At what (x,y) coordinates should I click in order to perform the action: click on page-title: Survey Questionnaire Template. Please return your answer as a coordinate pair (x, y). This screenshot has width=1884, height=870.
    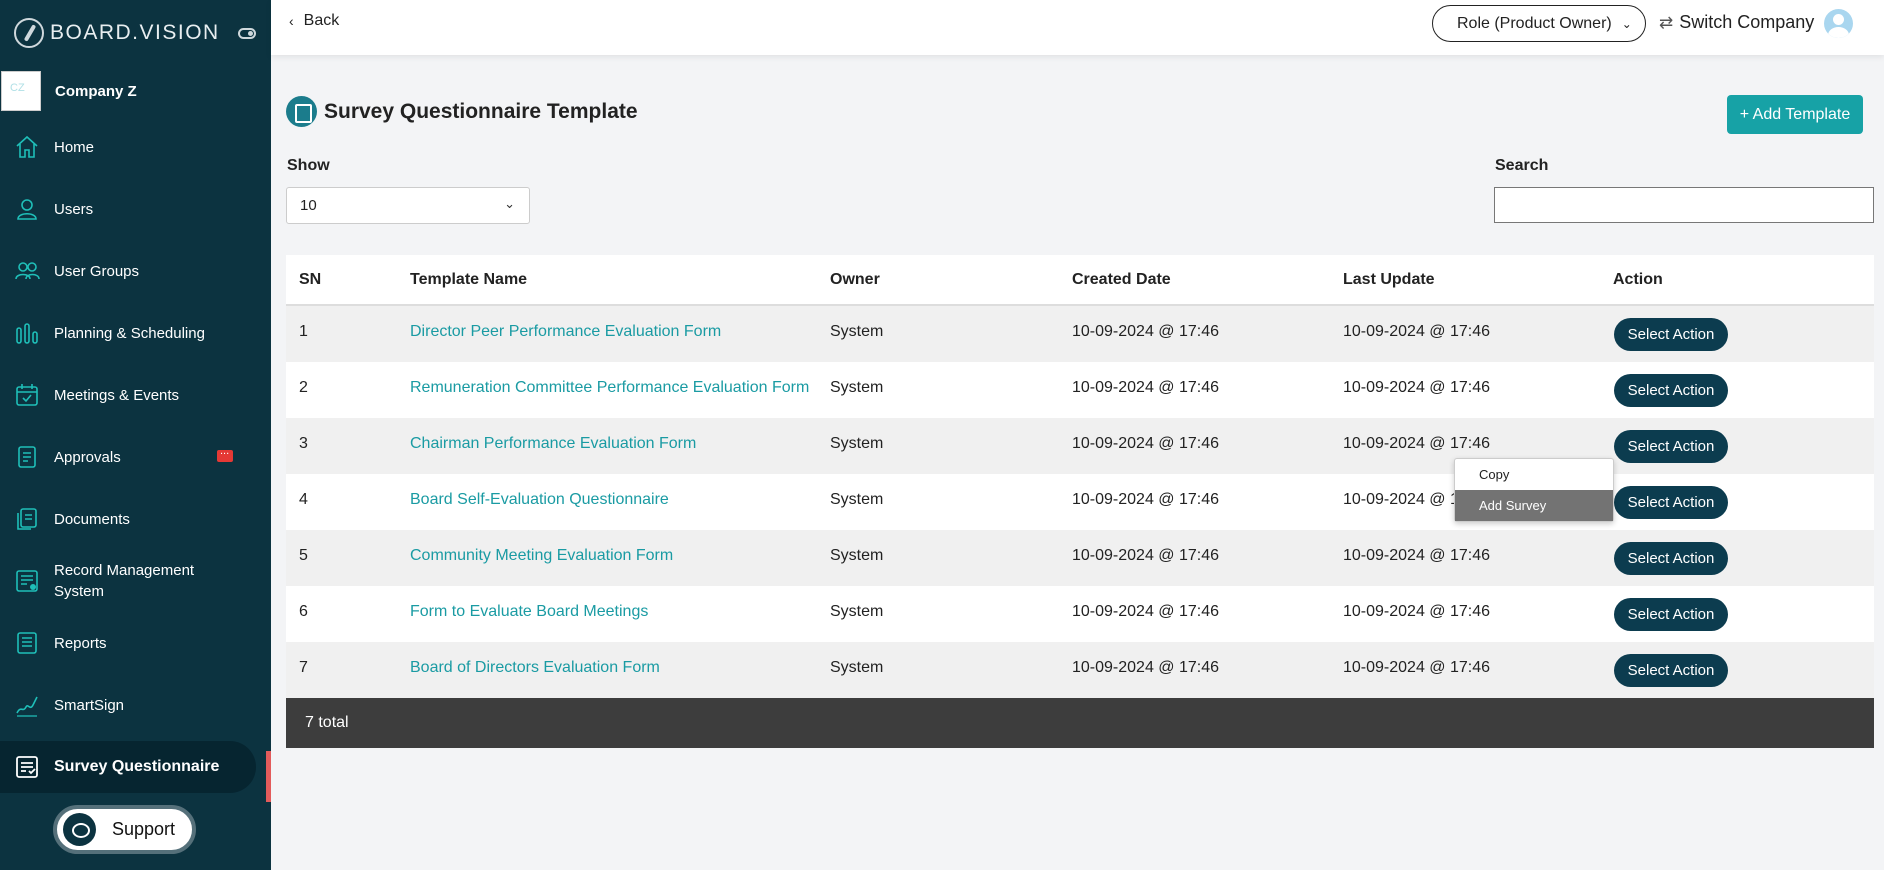
    Looking at the image, I should click on (481, 111).